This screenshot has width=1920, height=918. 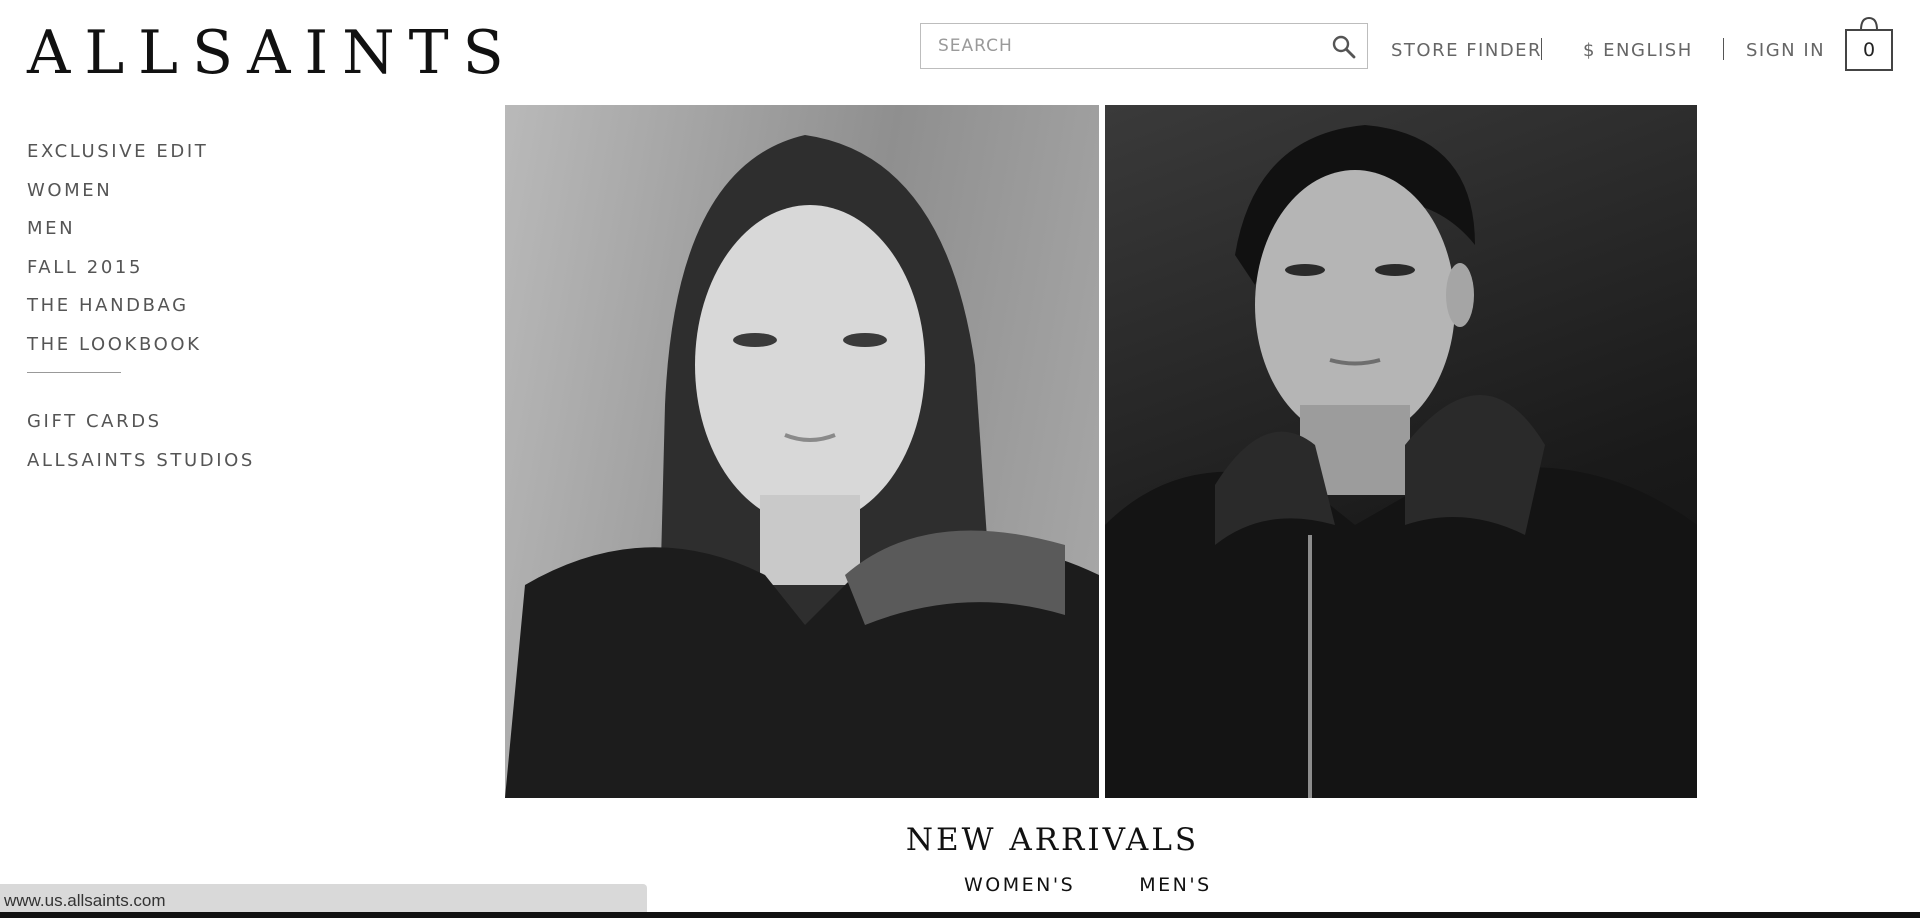 I want to click on sidebar-item-the-handbag: THE HANDBAG, so click(x=141, y=312).